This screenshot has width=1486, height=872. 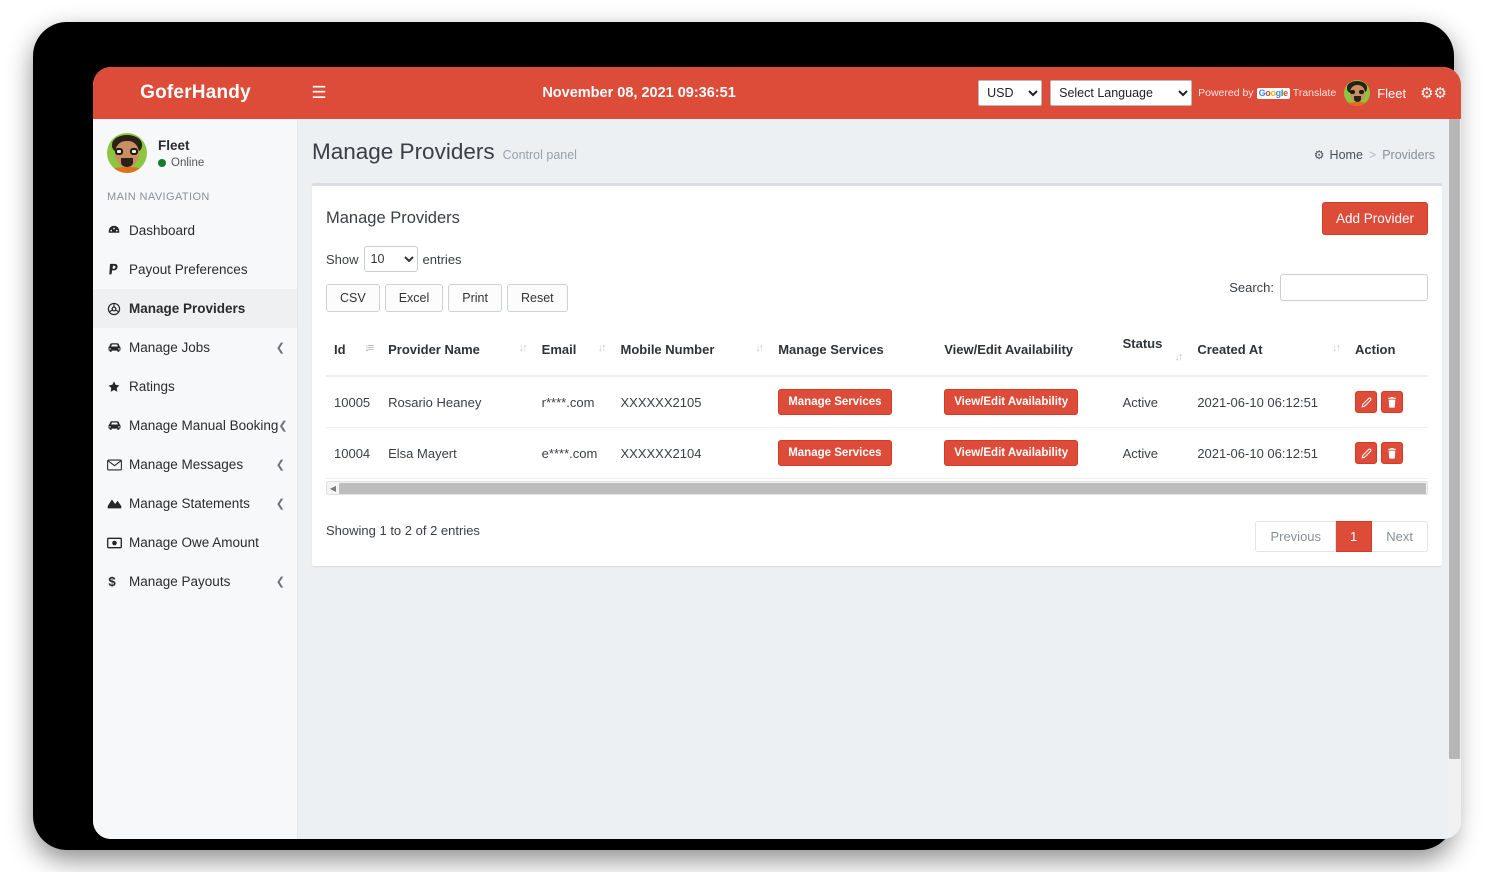 What do you see at coordinates (639, 93) in the screenshot?
I see `current-datetime: November 08, 2021 09:36:51` at bounding box center [639, 93].